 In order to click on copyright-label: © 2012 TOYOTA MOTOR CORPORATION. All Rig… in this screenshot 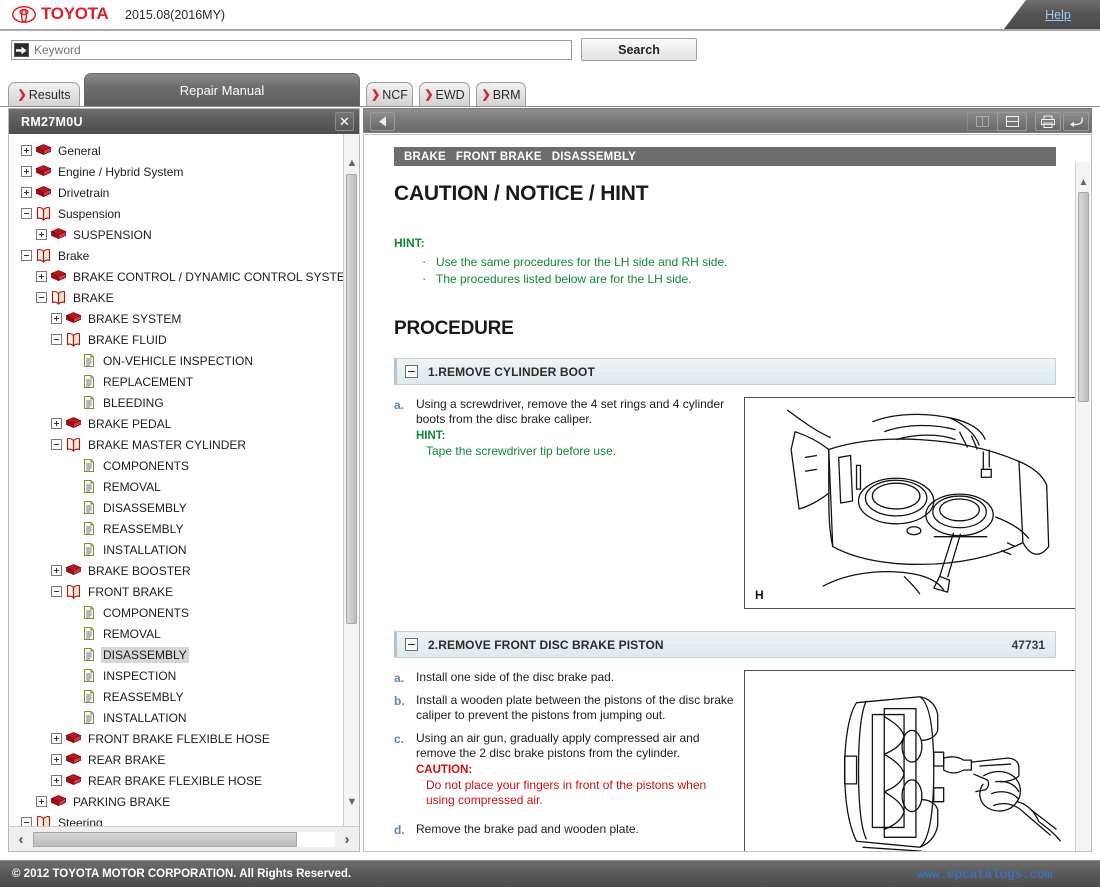, I will do `click(182, 874)`.